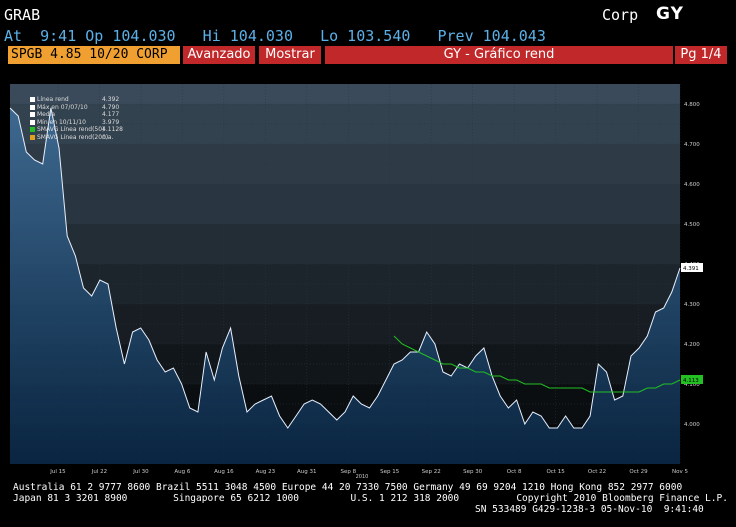 The width and height of the screenshot is (736, 527). I want to click on x-tick-label: Jul 15, so click(57, 472).